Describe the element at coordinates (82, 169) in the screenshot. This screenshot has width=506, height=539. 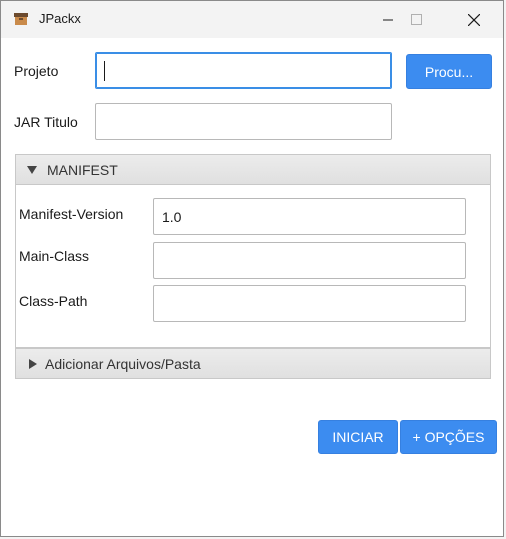
I see `manifest-section-title: MANIFEST` at that location.